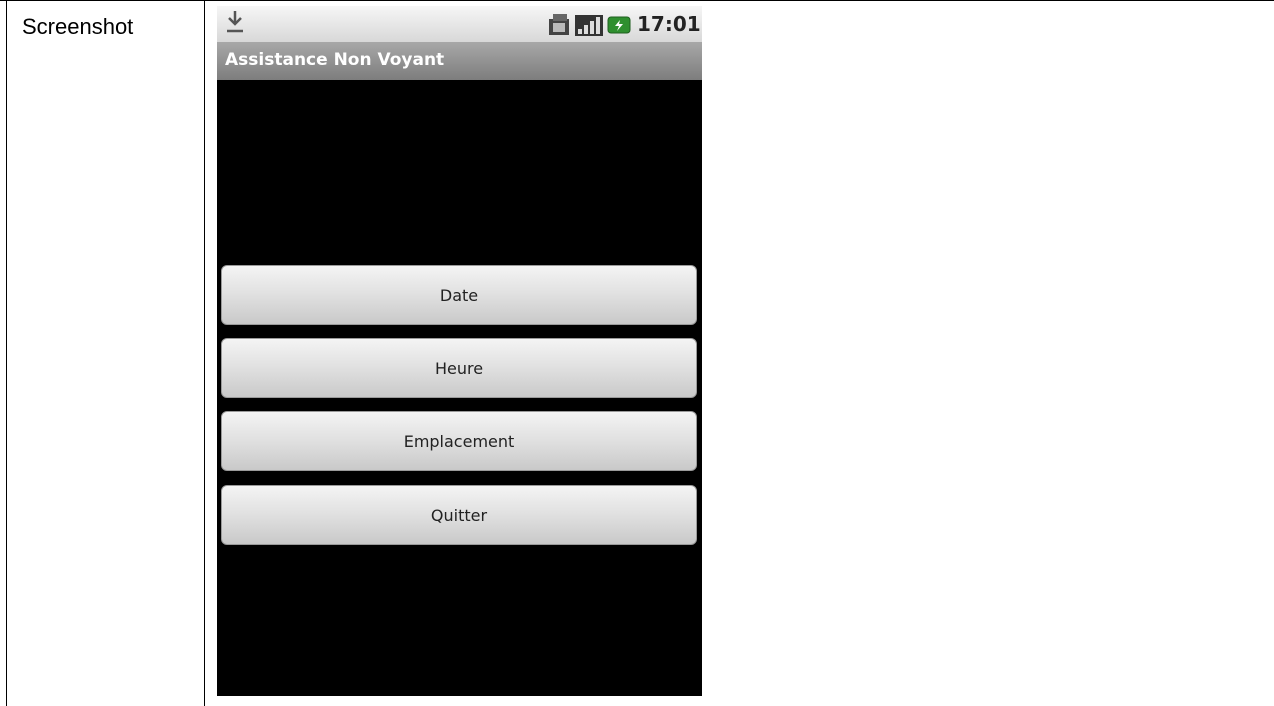 This screenshot has height=706, width=1274. Describe the element at coordinates (235, 22) in the screenshot. I see `download-icon` at that location.